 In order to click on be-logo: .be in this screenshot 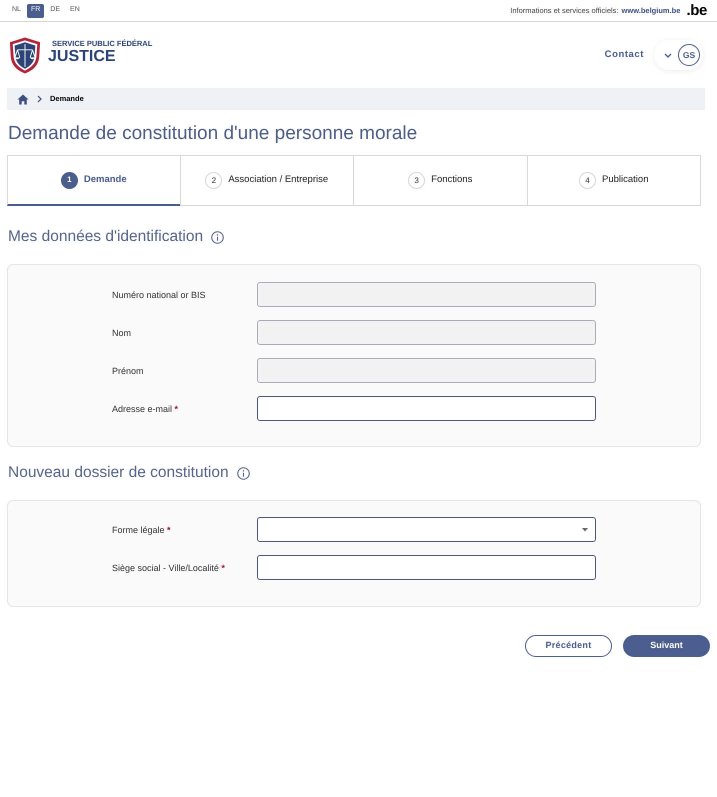, I will do `click(696, 10)`.